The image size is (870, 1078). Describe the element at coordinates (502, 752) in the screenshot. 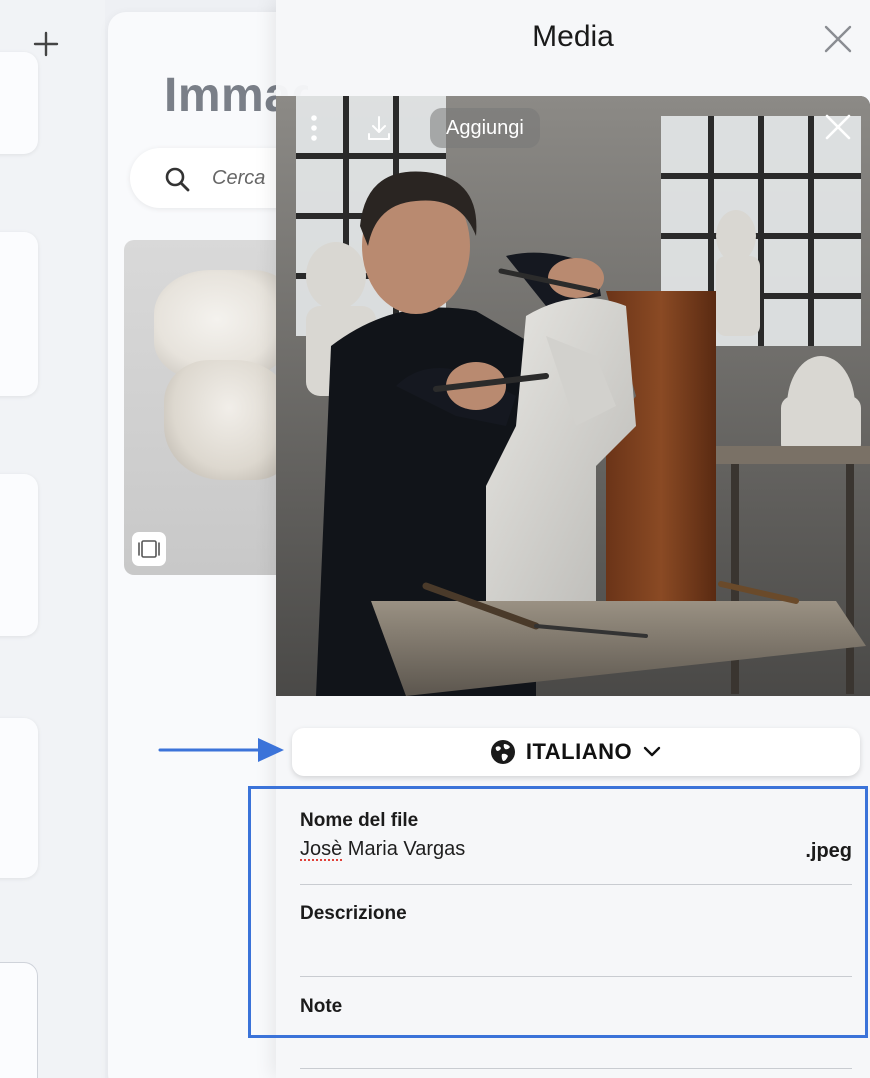

I see `globe-icon` at that location.